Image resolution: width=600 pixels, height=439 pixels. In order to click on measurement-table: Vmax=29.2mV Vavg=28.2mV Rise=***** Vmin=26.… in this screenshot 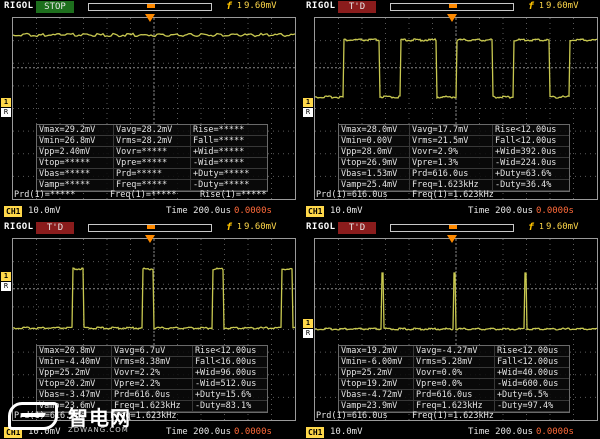, I will do `click(152, 158)`.